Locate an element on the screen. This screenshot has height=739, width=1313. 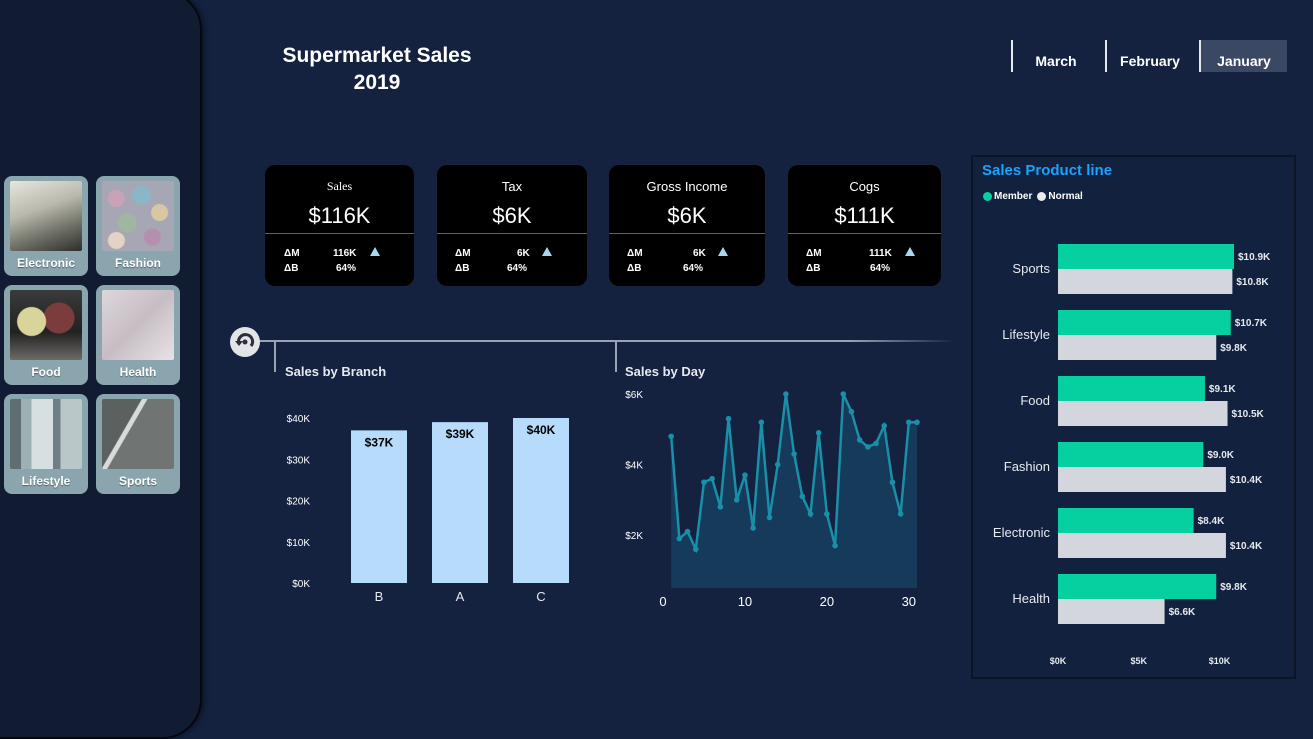
category-tile-fashion: Fashion is located at coordinates (138, 226).